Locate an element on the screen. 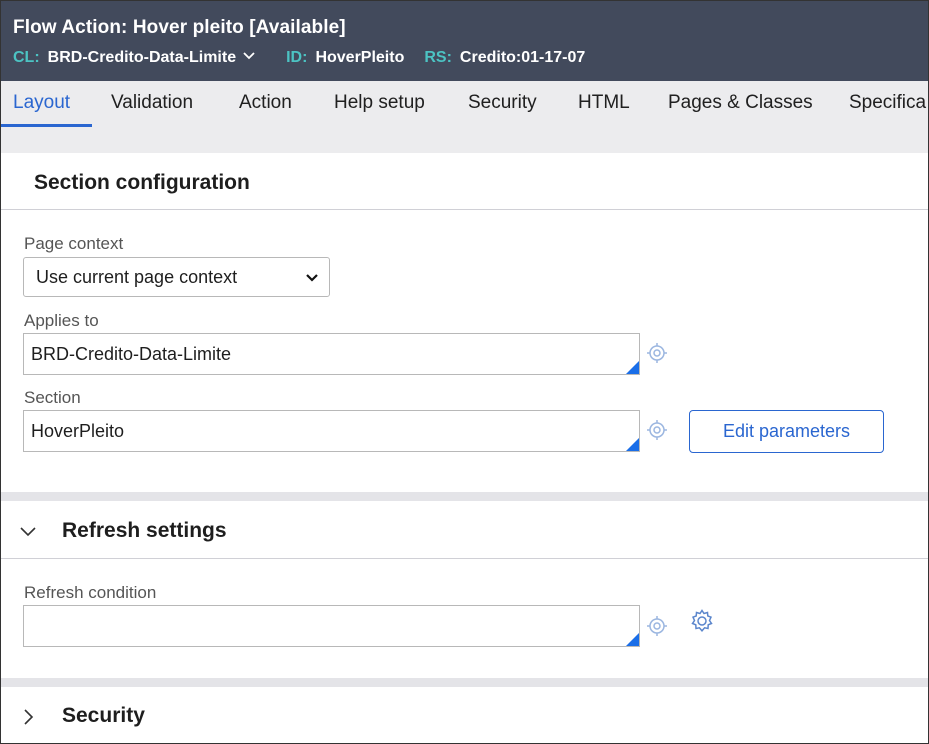  refresh-settings-heading: Refresh settings is located at coordinates (144, 531).